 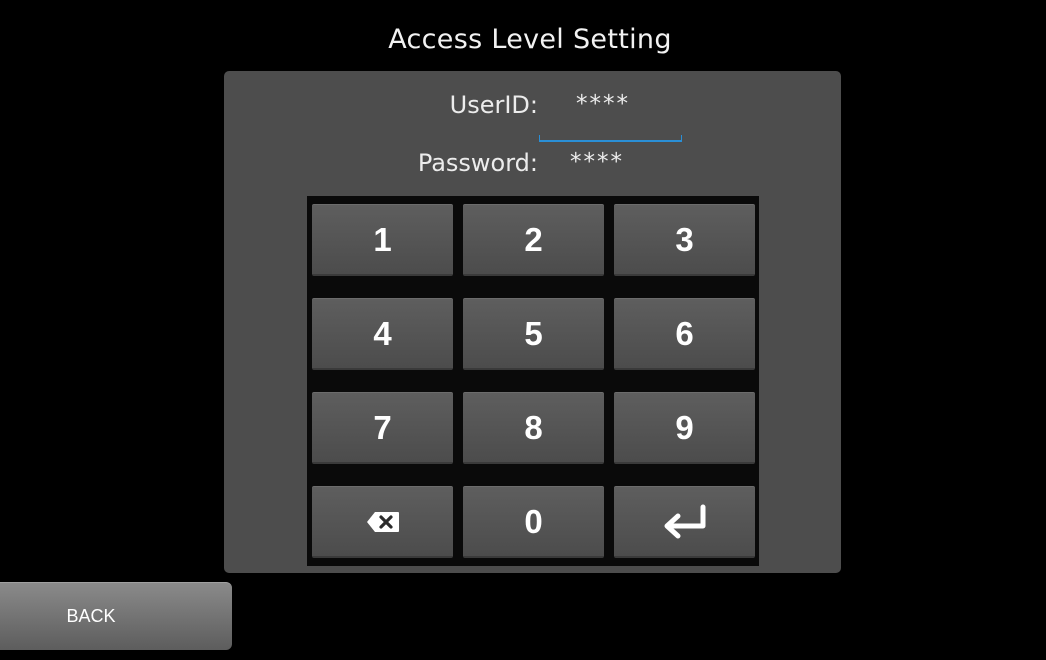 What do you see at coordinates (533, 428) in the screenshot?
I see `key-8: 8` at bounding box center [533, 428].